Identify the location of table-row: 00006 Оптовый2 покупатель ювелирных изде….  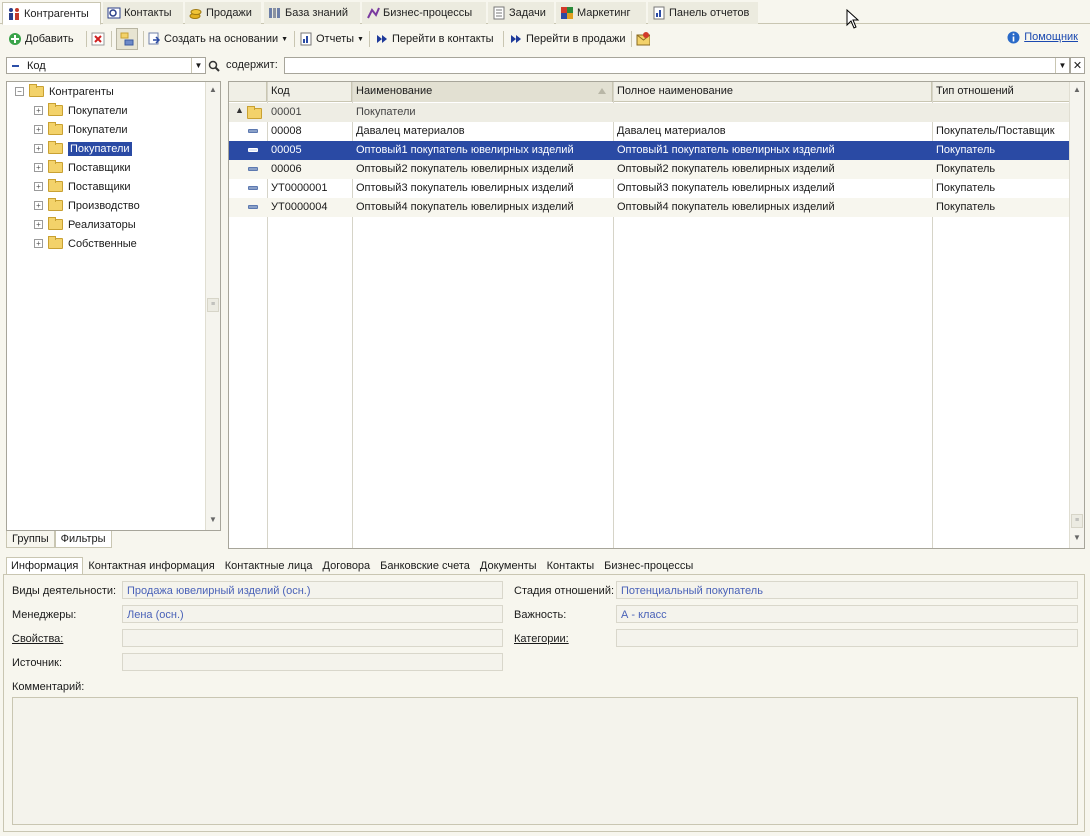
(649, 169).